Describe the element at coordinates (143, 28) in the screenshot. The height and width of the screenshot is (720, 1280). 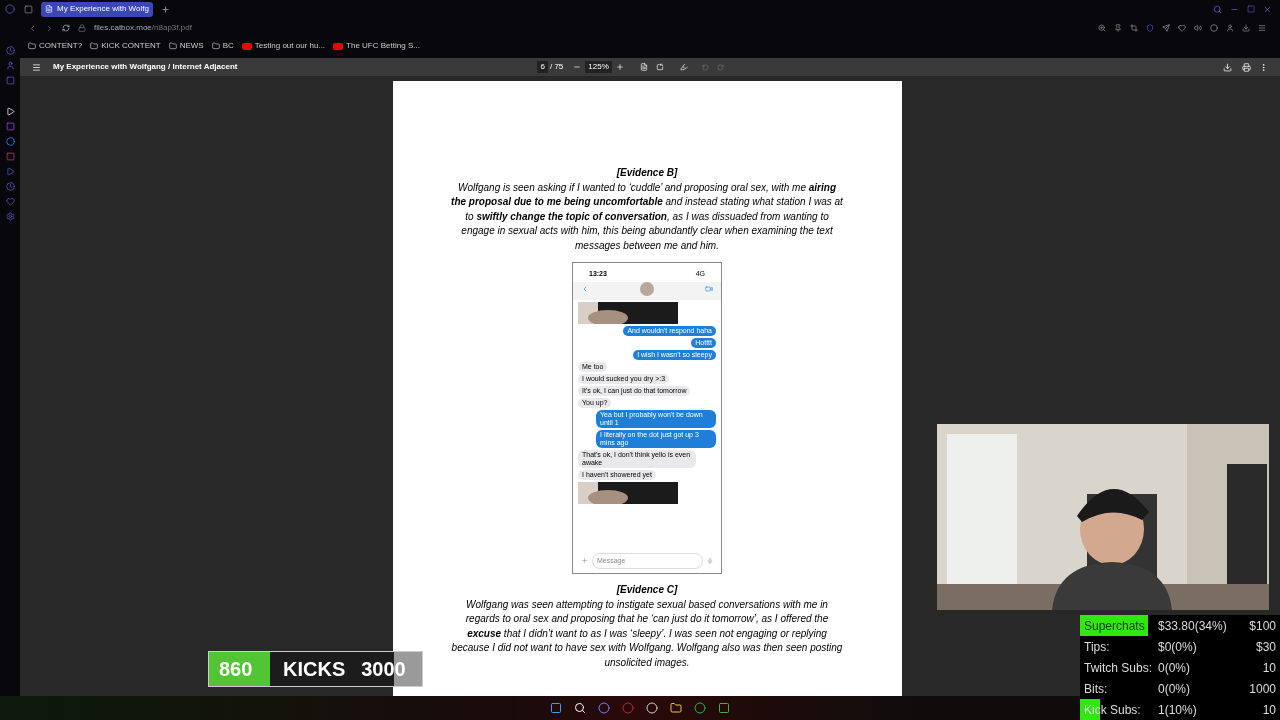
I see `address-field: files.catbox.moe/n8ap3f.pdf` at that location.